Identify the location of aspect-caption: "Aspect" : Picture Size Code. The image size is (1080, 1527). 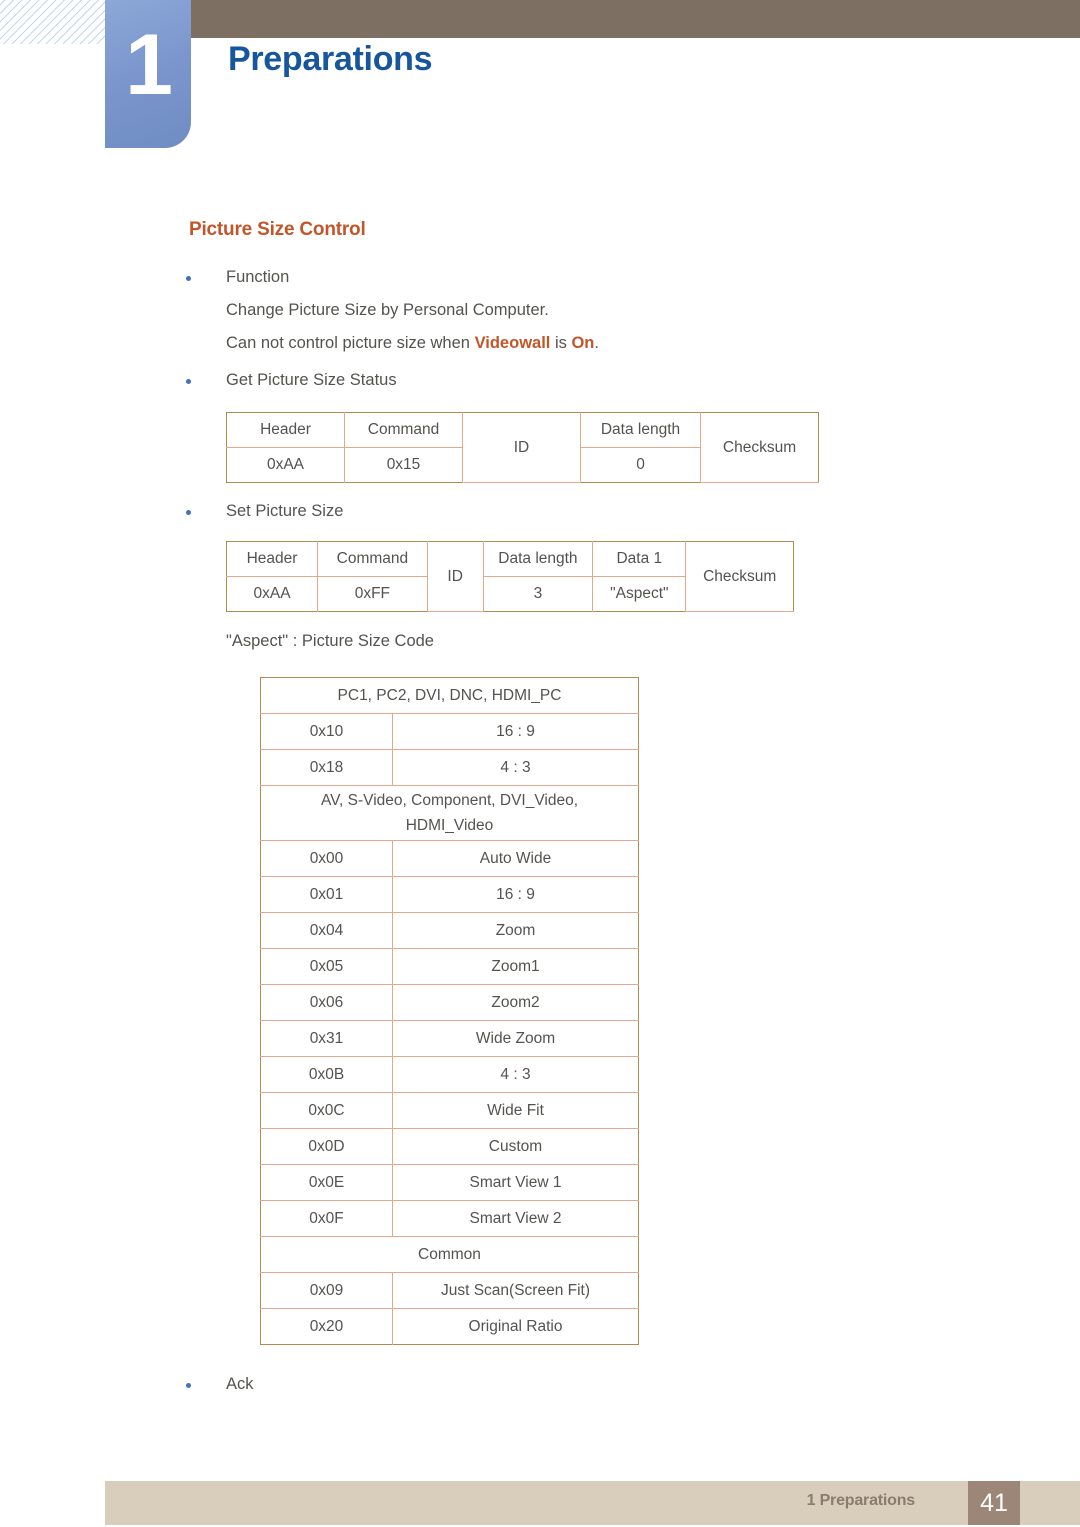
(330, 641).